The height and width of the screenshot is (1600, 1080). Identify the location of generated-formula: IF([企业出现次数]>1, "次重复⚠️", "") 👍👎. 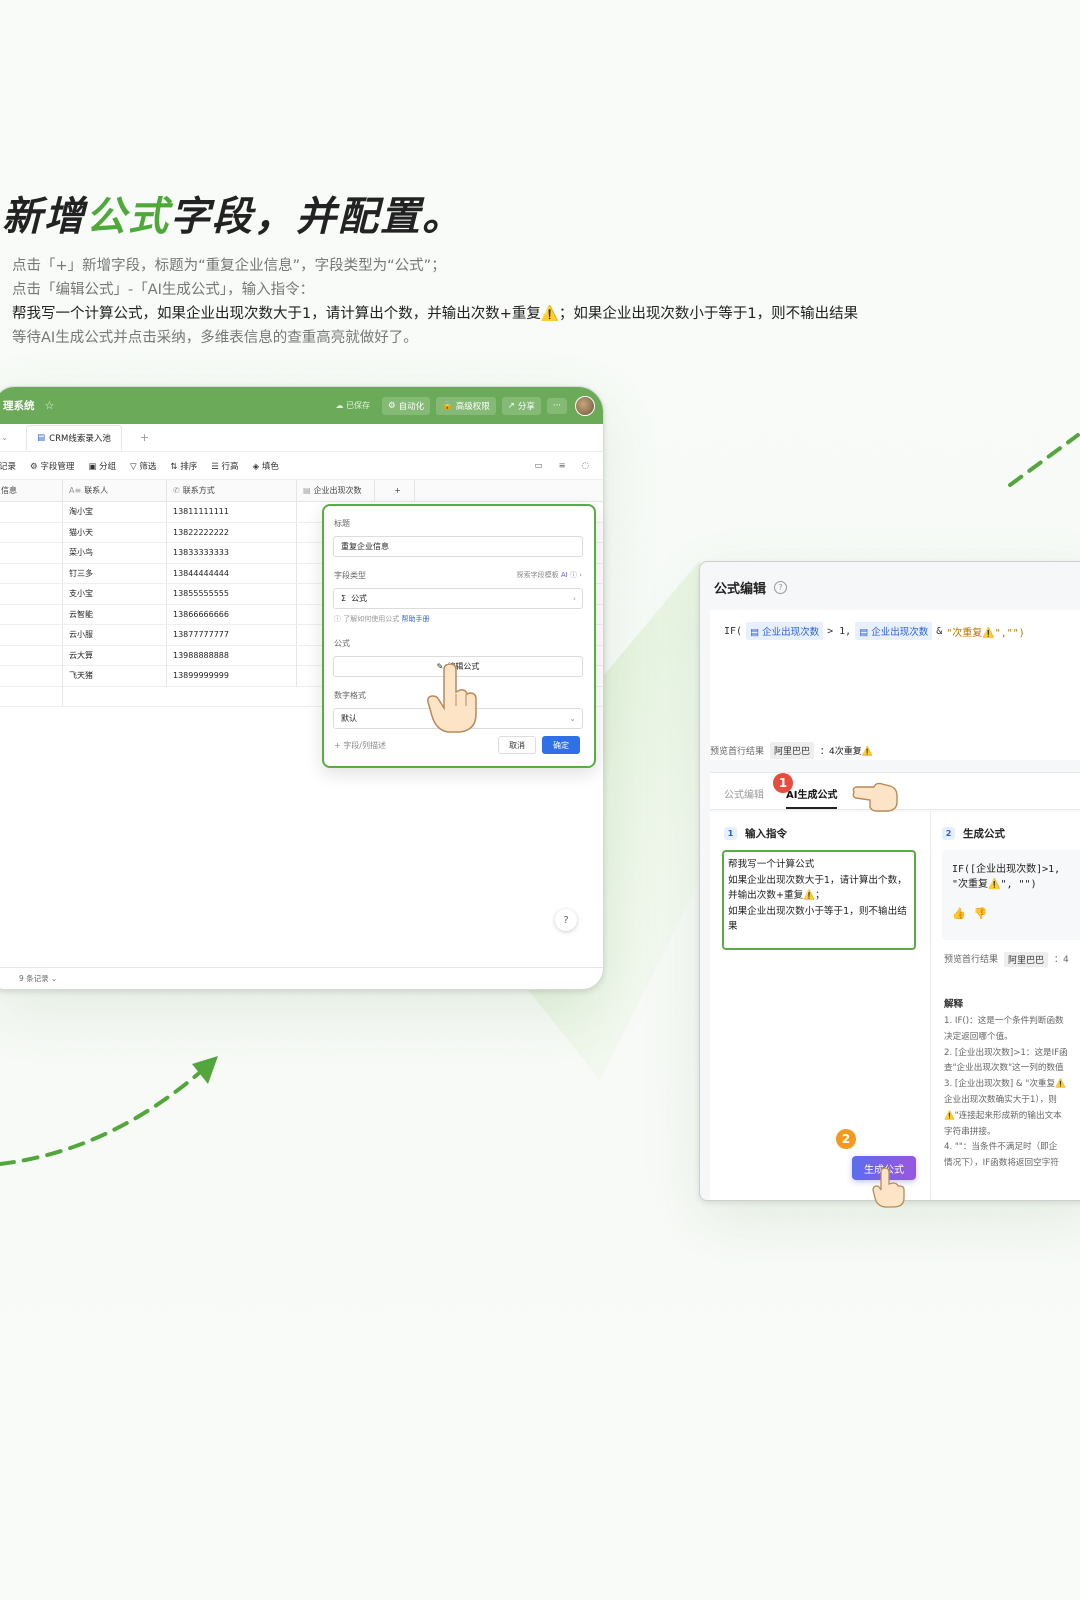
(1011, 895).